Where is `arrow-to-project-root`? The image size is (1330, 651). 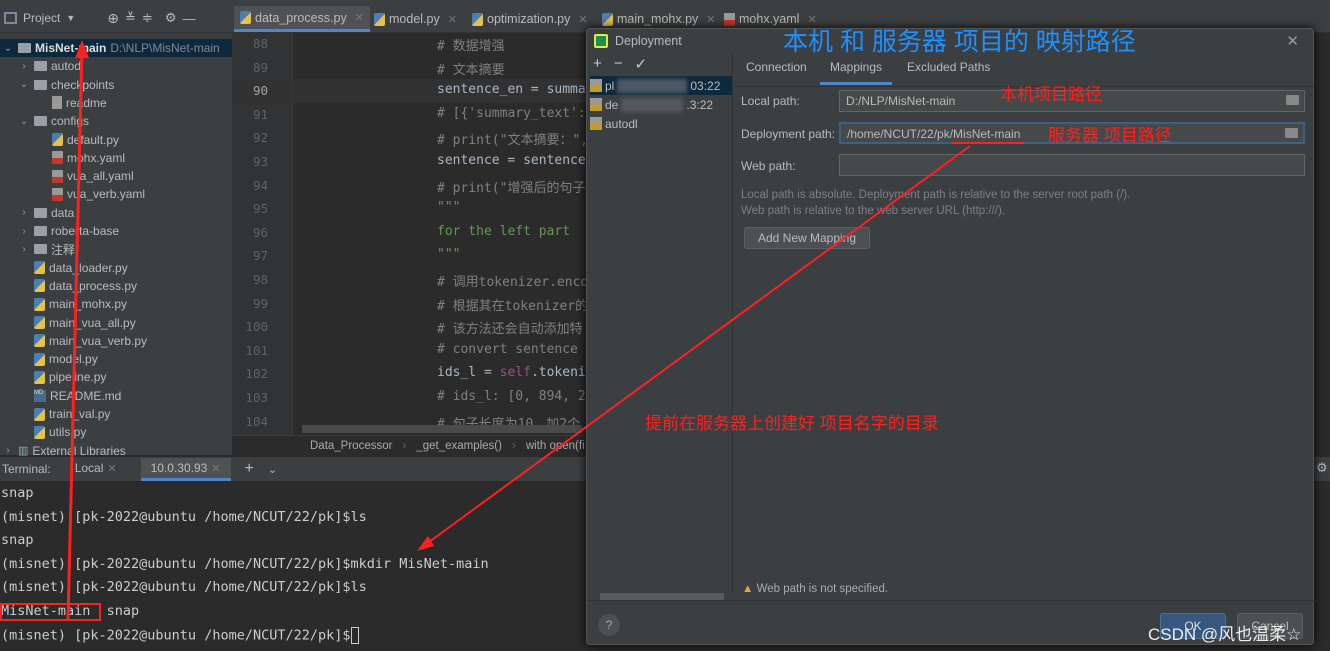 arrow-to-project-root is located at coordinates (75, 334).